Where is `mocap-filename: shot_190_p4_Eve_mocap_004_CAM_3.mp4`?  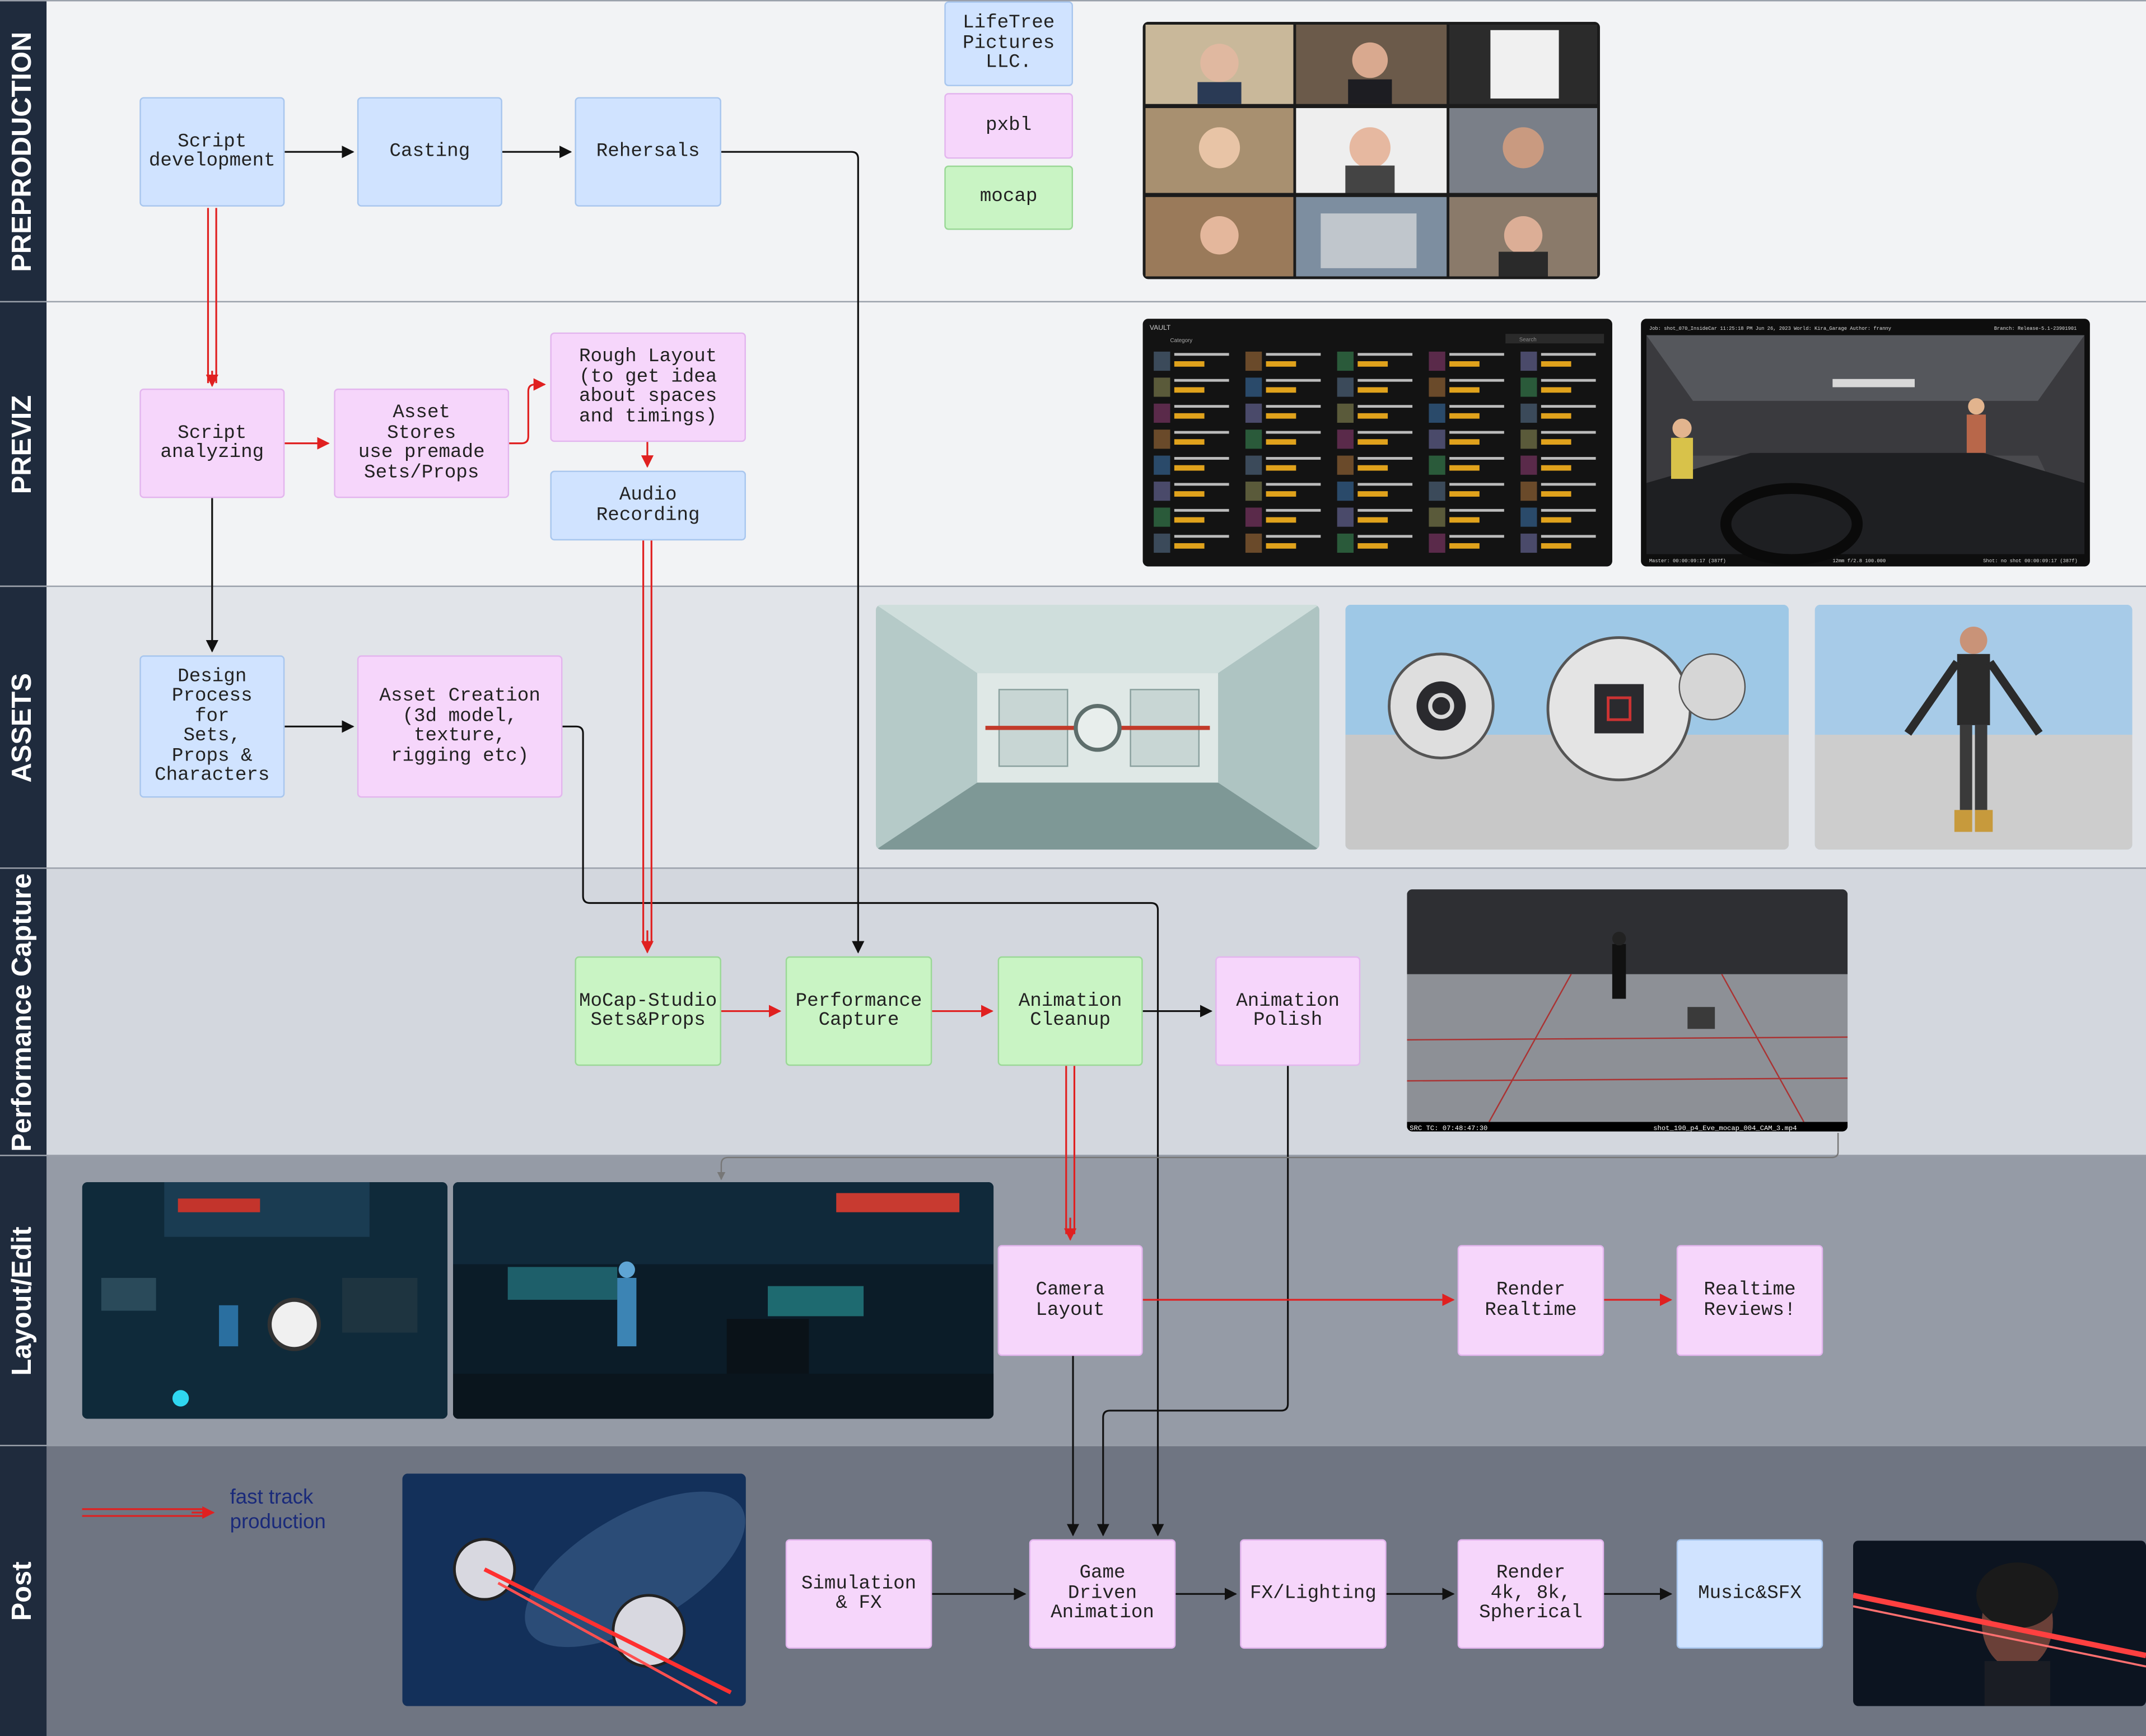
mocap-filename: shot_190_p4_Eve_mocap_004_CAM_3.mp4 is located at coordinates (1725, 1128).